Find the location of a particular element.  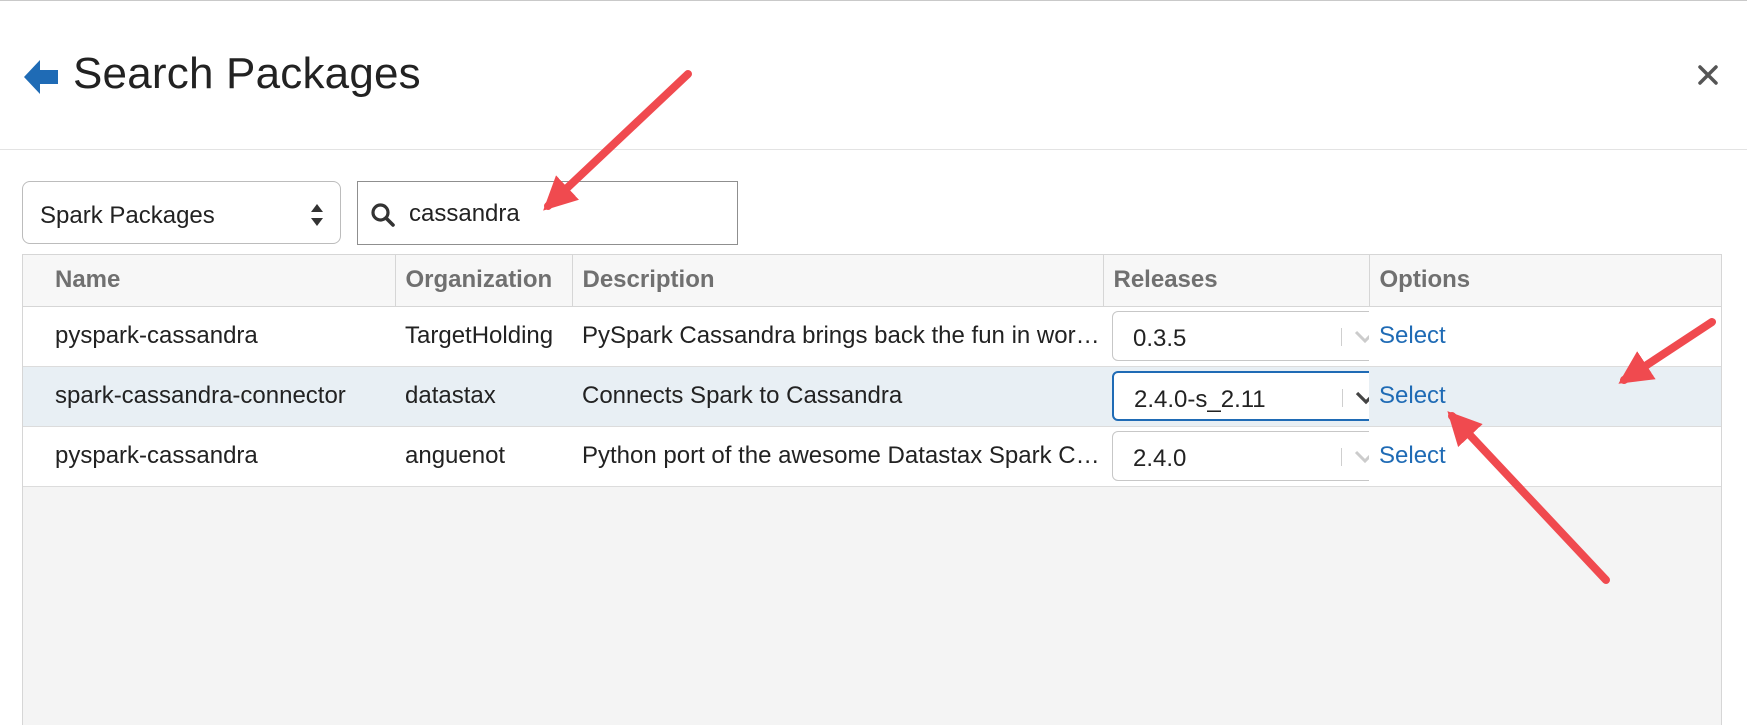

package-name: spark-cassandra-connector is located at coordinates (209, 396).